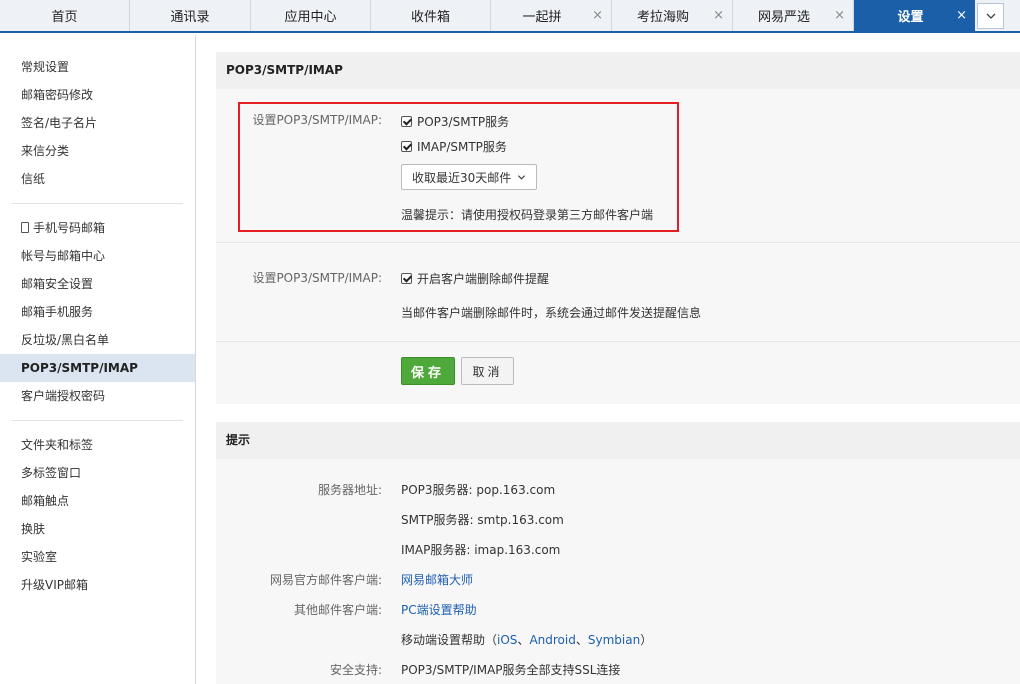 This screenshot has height=684, width=1020. I want to click on sidebar-item-account-center: 帐号与邮箱中心, so click(97, 256).